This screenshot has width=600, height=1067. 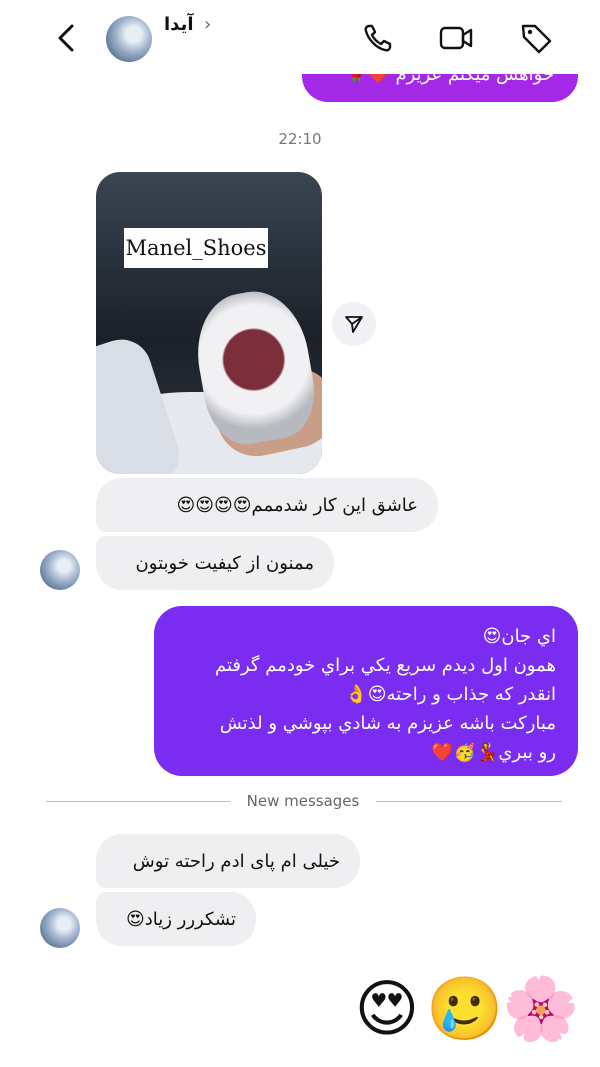 I want to click on sent-message-line: همون اول ديدم سريع يکي براي خودمم گرفتم, so click(x=385, y=665).